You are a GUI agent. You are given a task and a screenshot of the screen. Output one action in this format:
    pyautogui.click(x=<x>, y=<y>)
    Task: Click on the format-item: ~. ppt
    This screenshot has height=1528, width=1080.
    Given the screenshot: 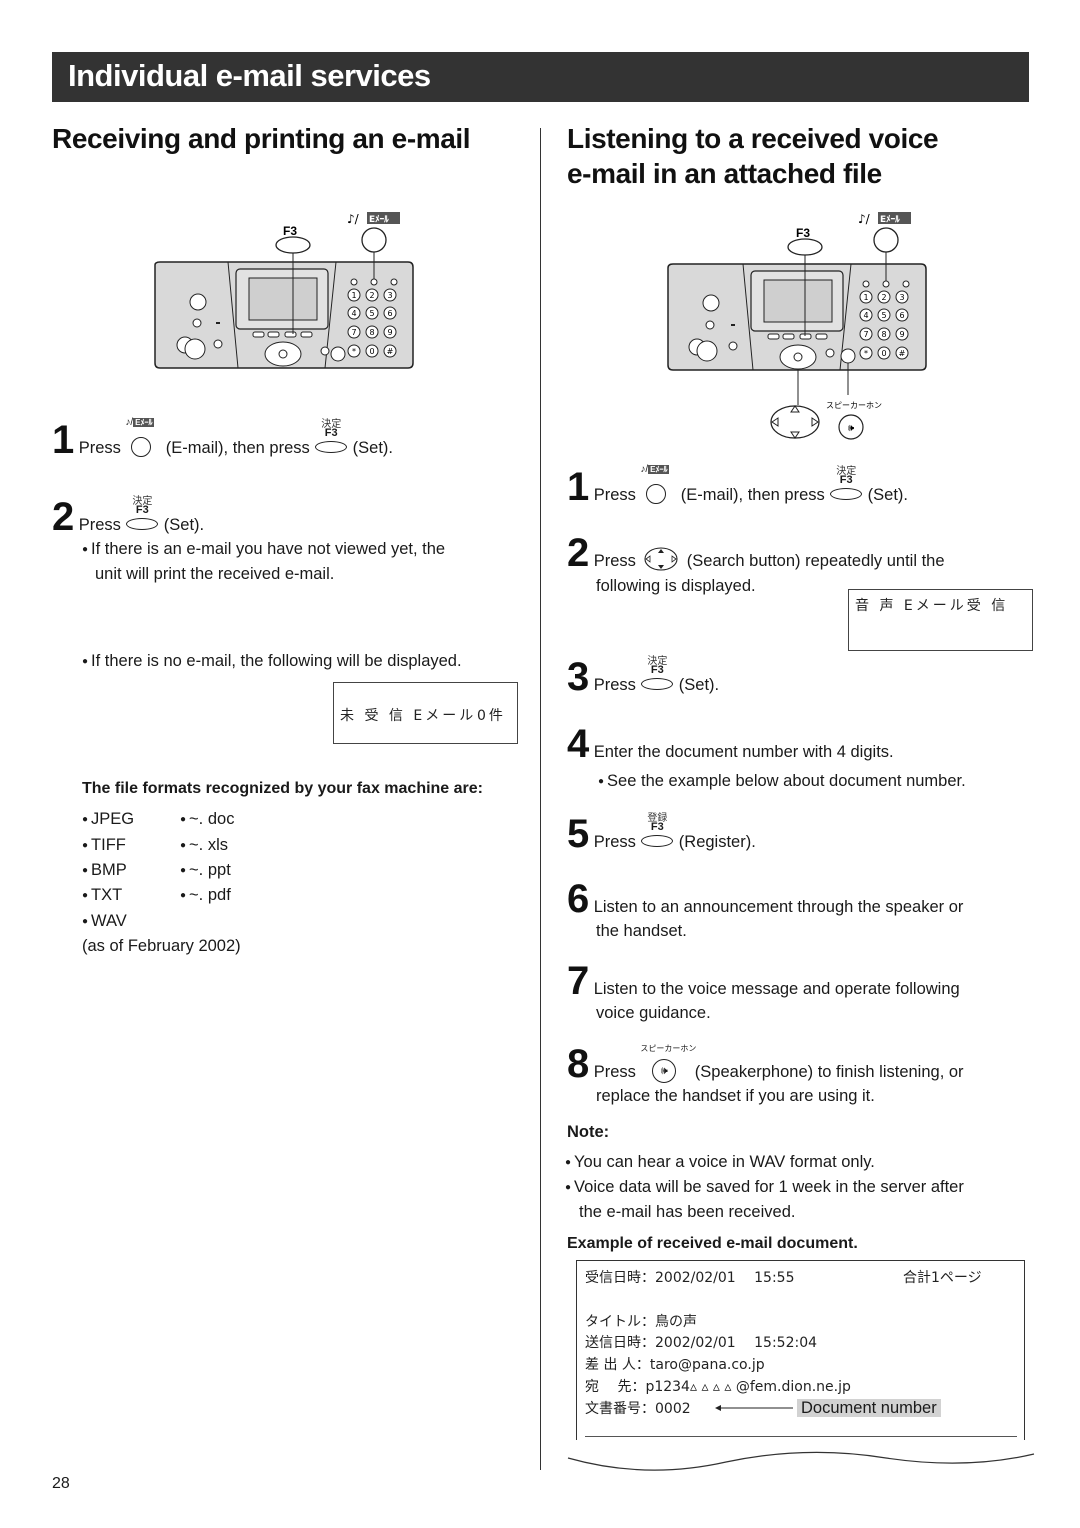 What is the action you would take?
    pyautogui.click(x=205, y=870)
    